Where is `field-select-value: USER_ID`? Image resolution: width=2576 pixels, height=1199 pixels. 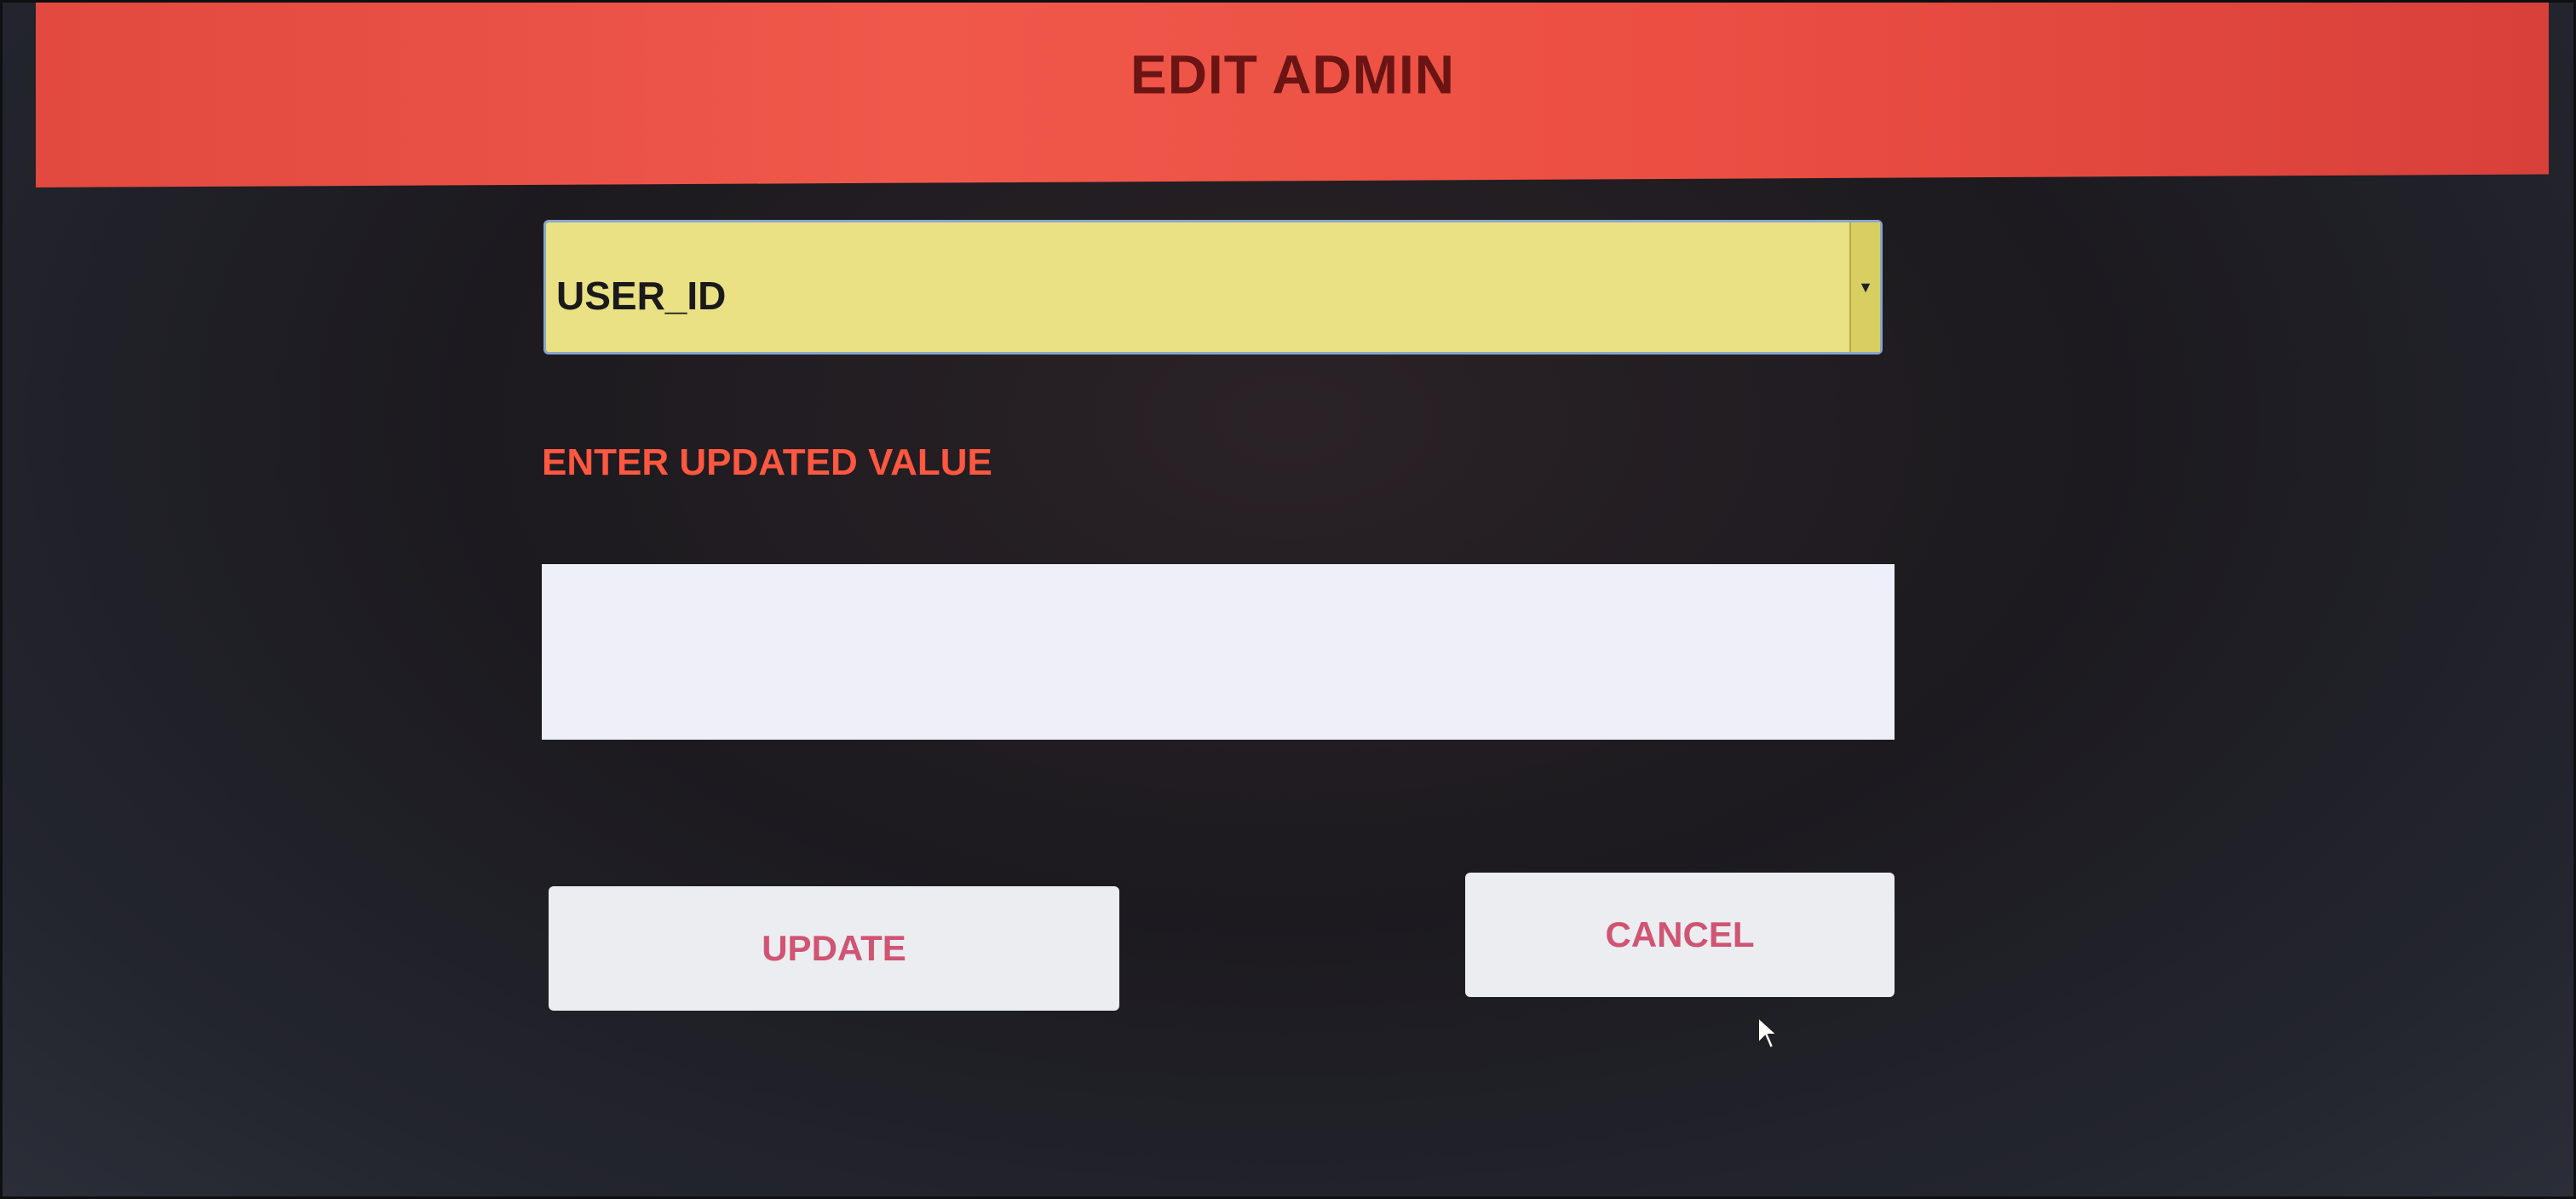
field-select-value: USER_ID is located at coordinates (641, 296).